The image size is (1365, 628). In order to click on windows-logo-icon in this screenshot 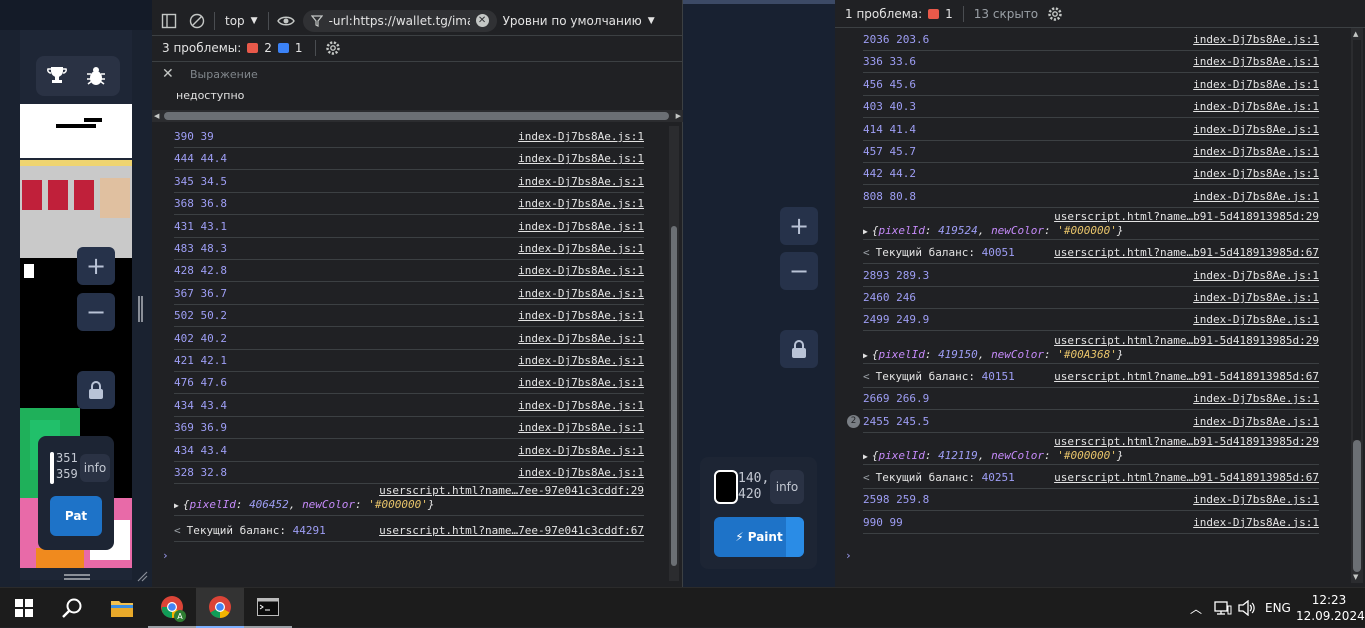, I will do `click(24, 608)`.